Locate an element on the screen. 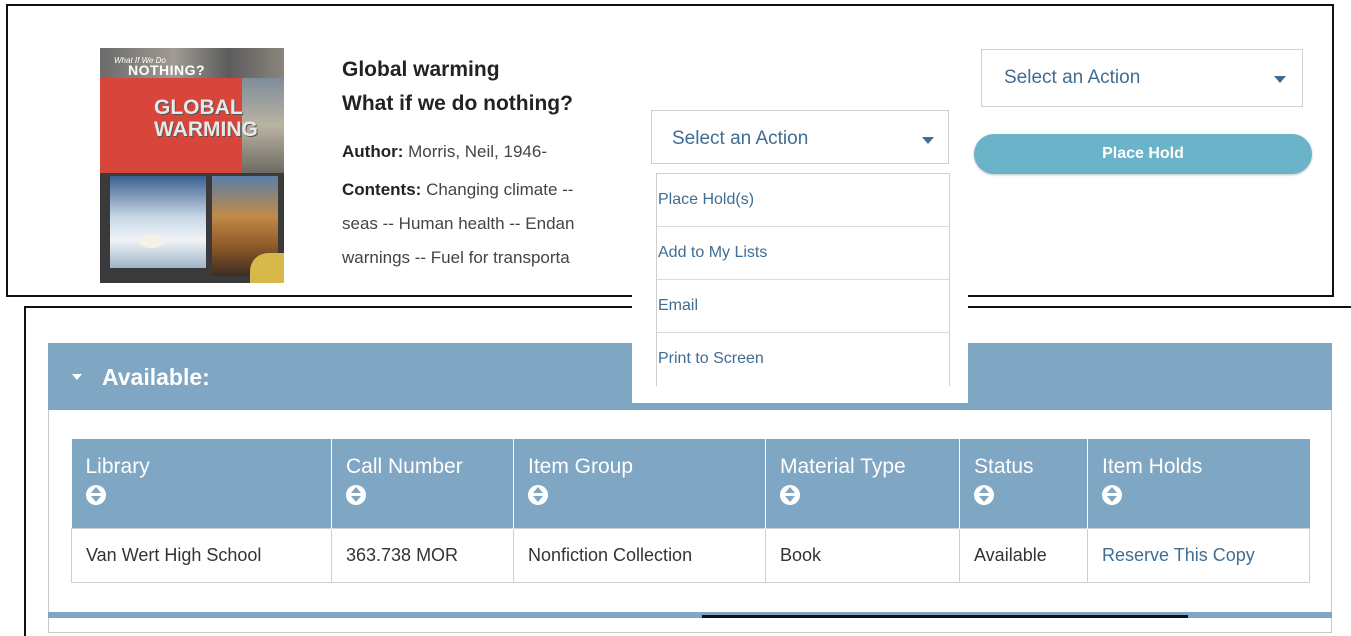 The height and width of the screenshot is (636, 1351). cell-item-group: Nonfiction Collection is located at coordinates (639, 555).